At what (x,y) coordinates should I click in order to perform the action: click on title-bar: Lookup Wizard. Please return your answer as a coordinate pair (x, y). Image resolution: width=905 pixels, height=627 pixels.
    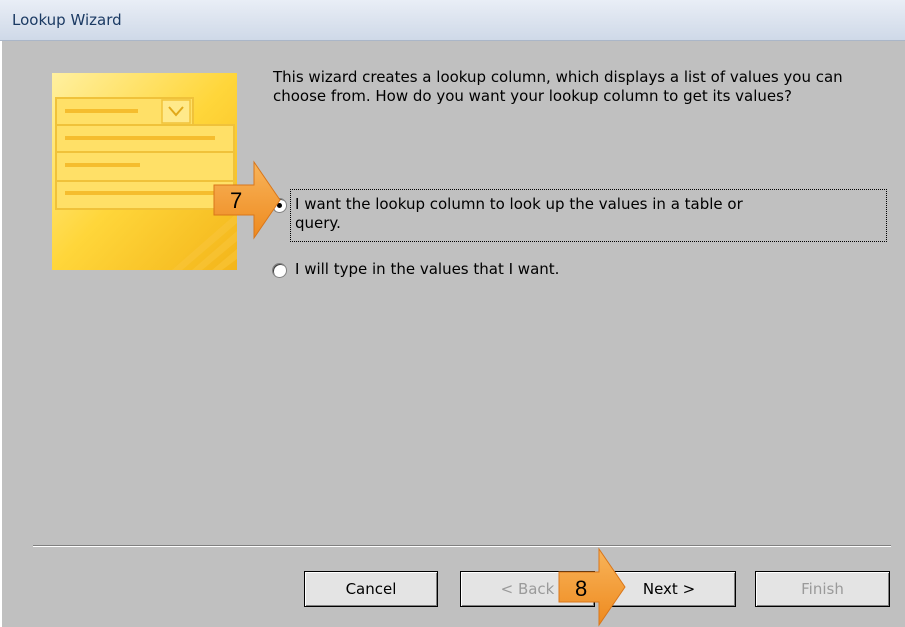
    Looking at the image, I should click on (452, 20).